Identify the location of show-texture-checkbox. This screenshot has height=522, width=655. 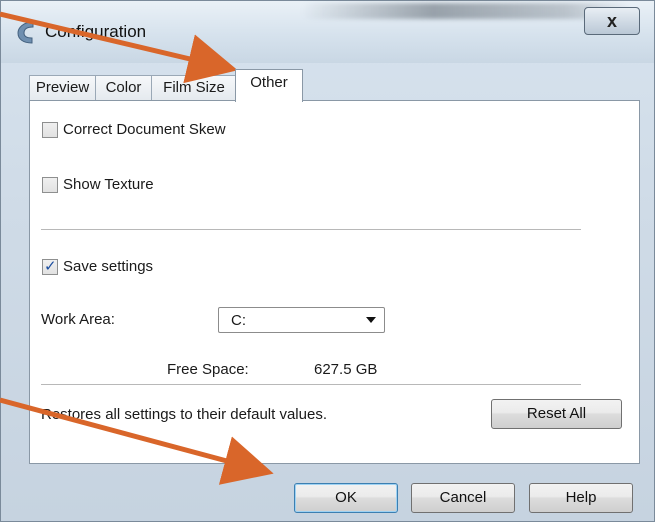
(50, 185).